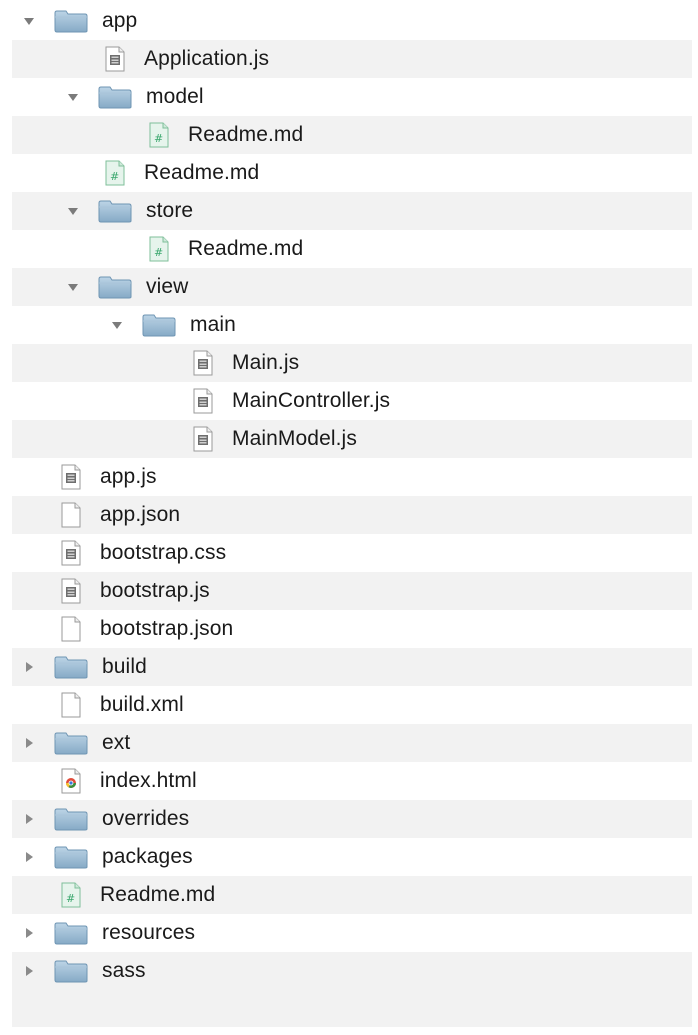  What do you see at coordinates (352, 97) in the screenshot?
I see `tree-folder-row: model` at bounding box center [352, 97].